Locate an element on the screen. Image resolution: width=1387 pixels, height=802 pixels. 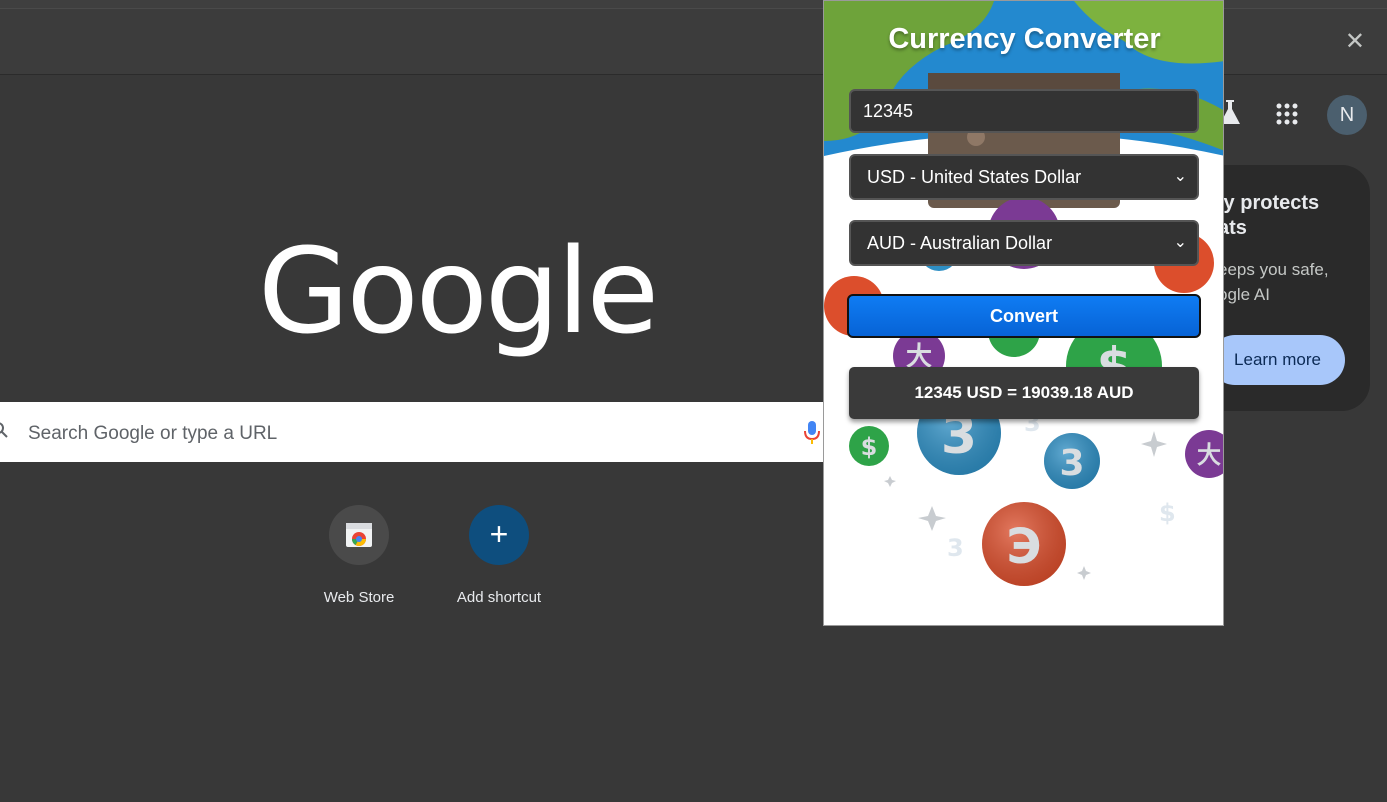
promo-title: ly protects ats is located at coordinates (1298, 216).